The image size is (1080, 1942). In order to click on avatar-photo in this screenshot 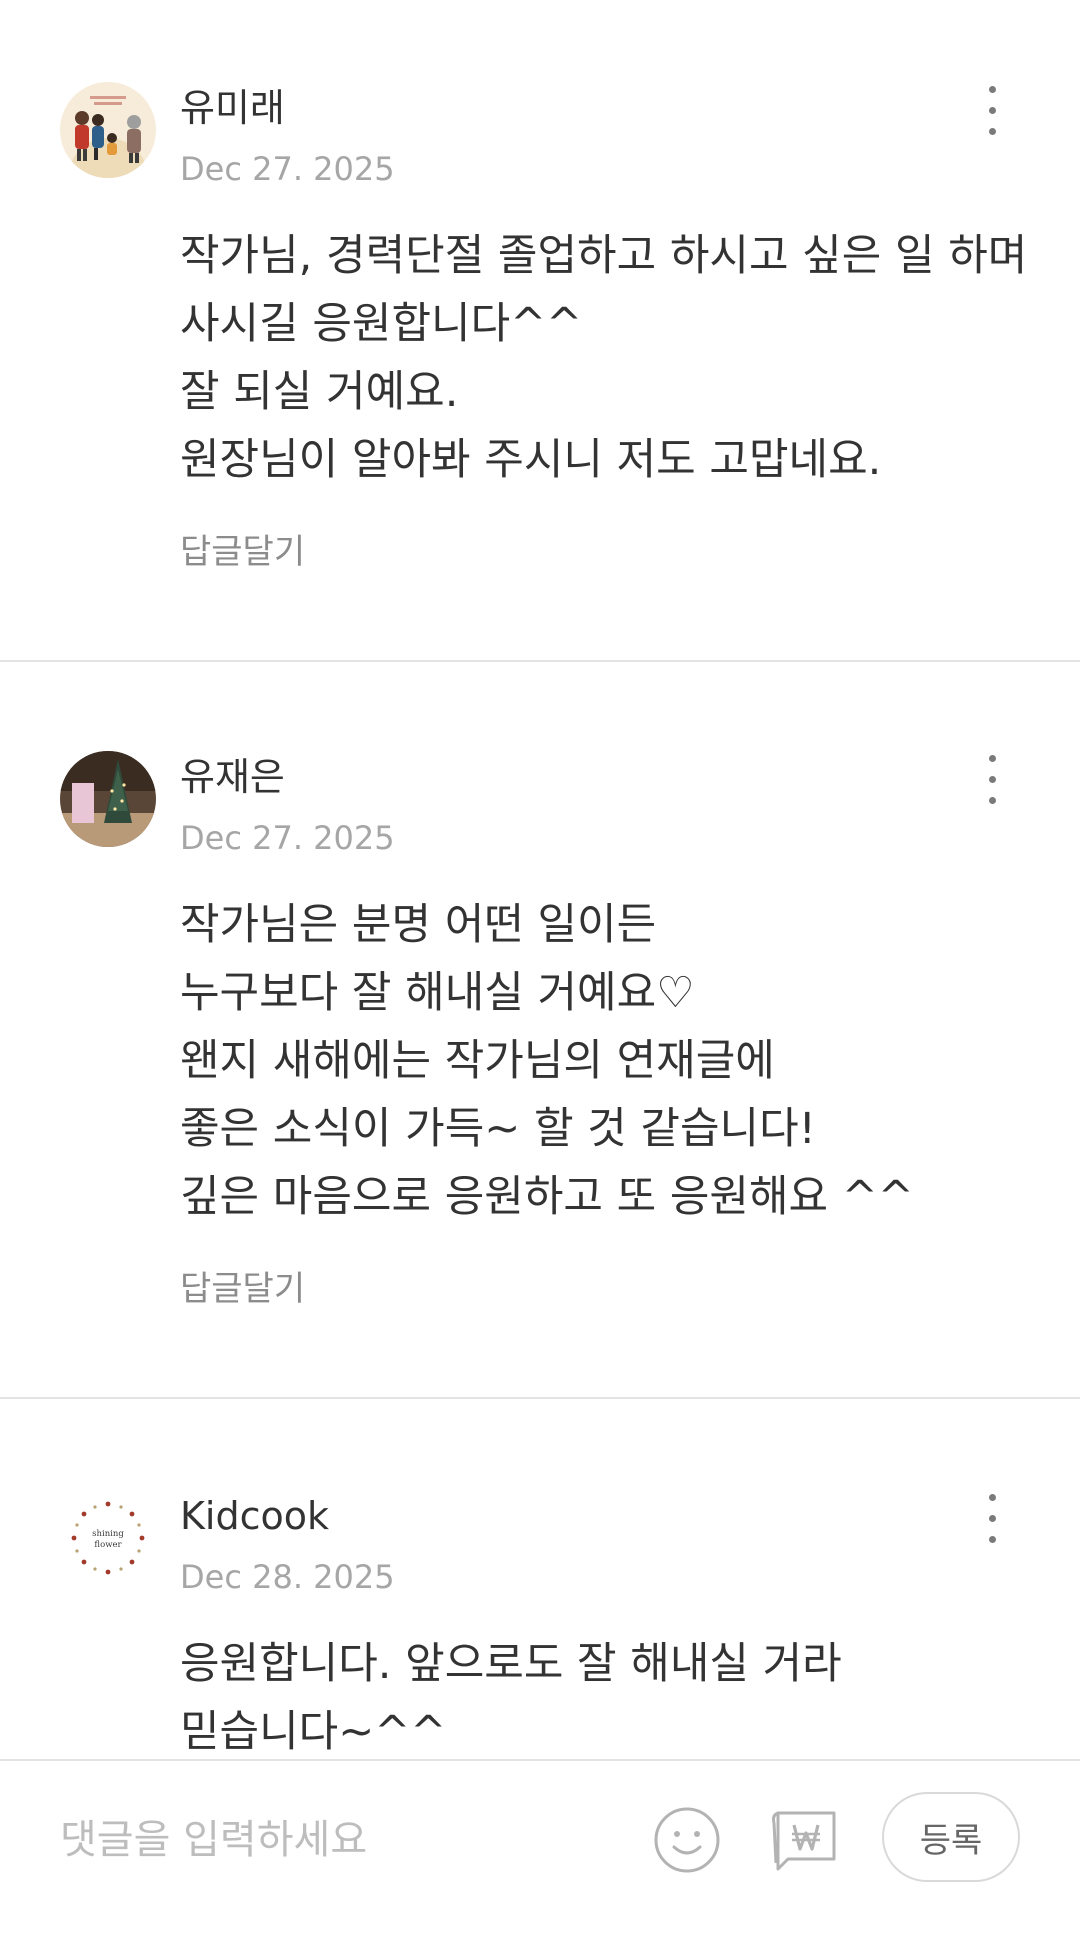, I will do `click(108, 799)`.